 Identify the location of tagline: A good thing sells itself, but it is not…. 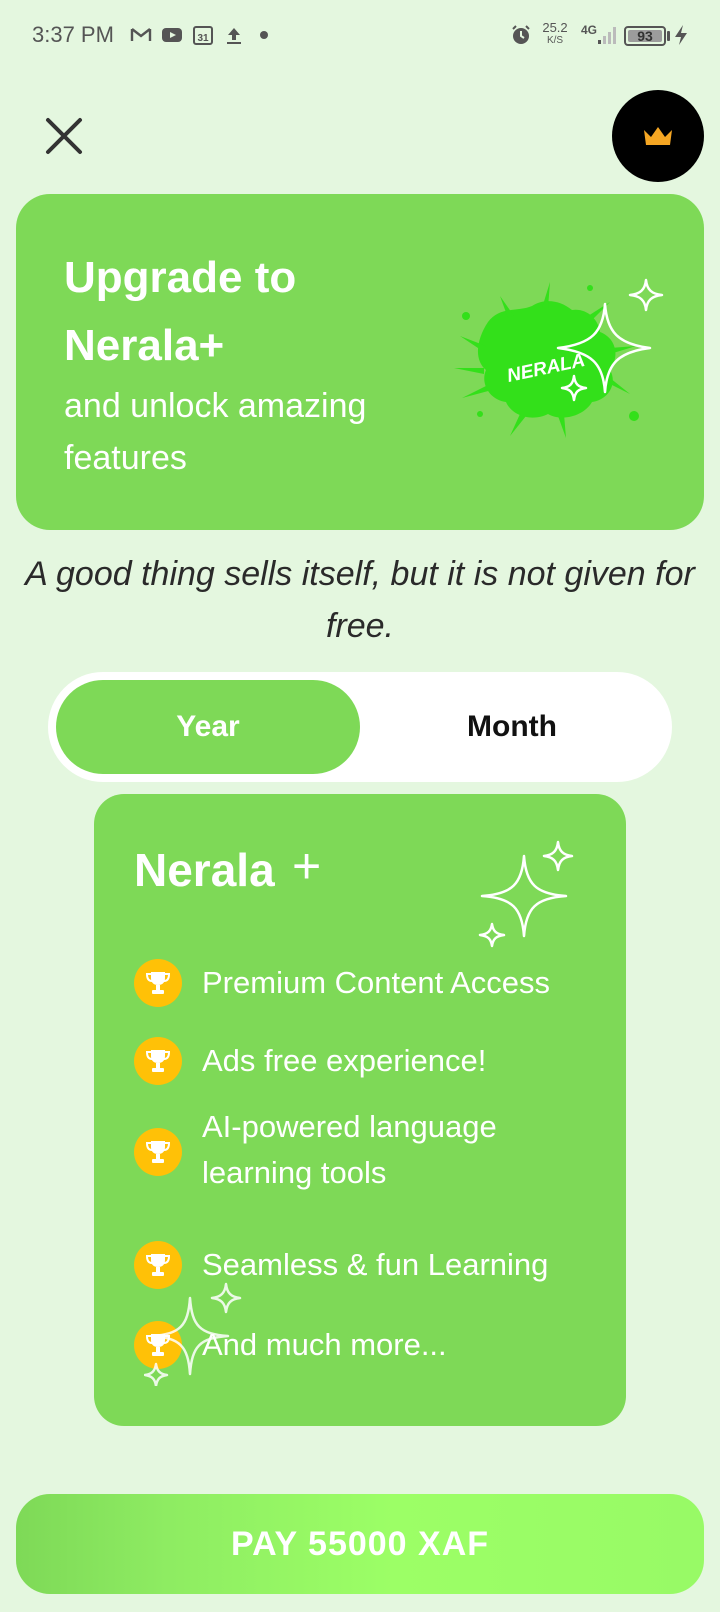
(360, 600).